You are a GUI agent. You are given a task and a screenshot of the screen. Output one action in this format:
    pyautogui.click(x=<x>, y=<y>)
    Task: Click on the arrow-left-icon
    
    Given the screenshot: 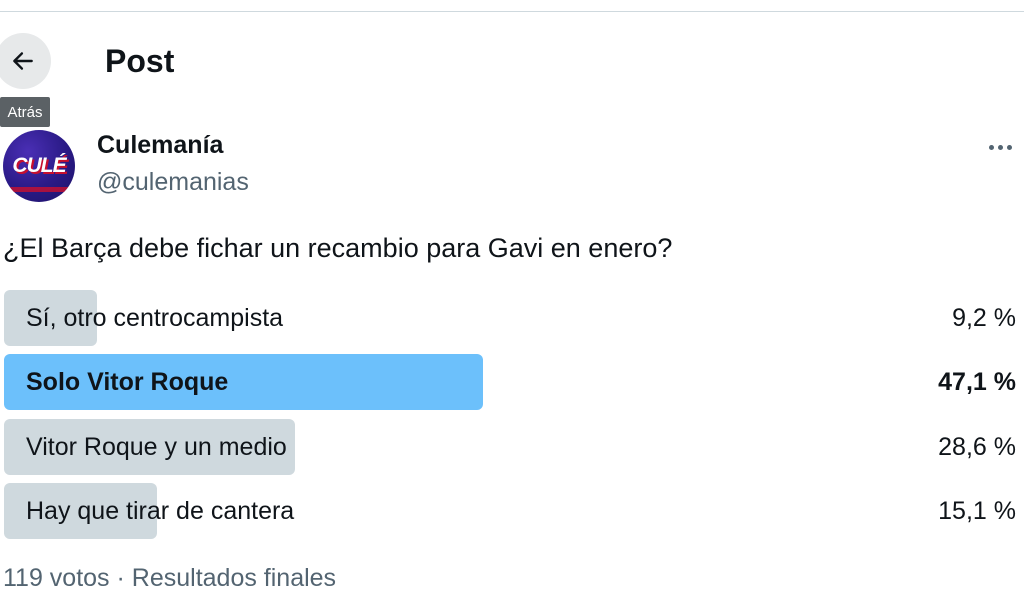 What is the action you would take?
    pyautogui.click(x=23, y=61)
    